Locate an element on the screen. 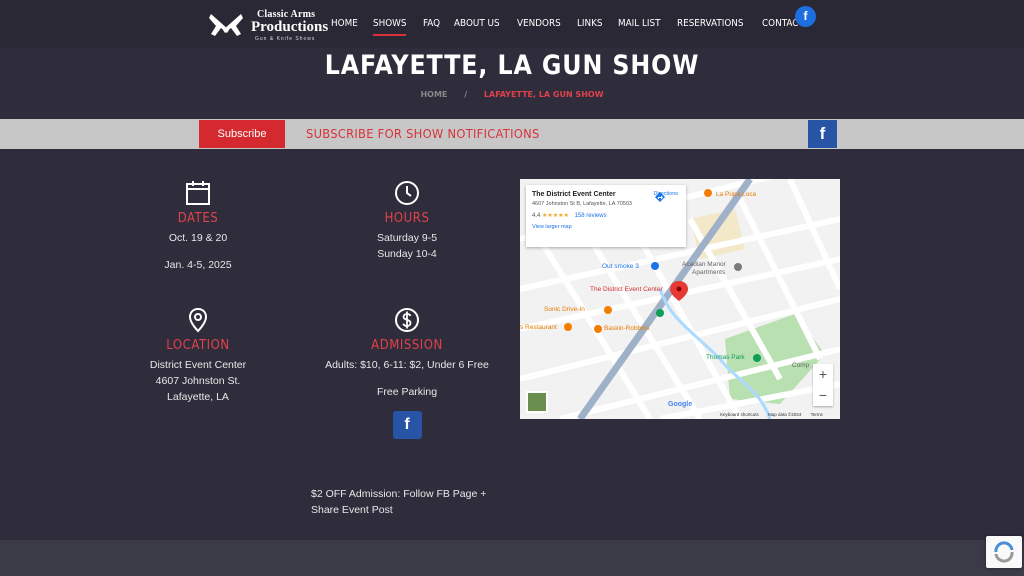 The image size is (1024, 576). location-pin-icon is located at coordinates (198, 320).